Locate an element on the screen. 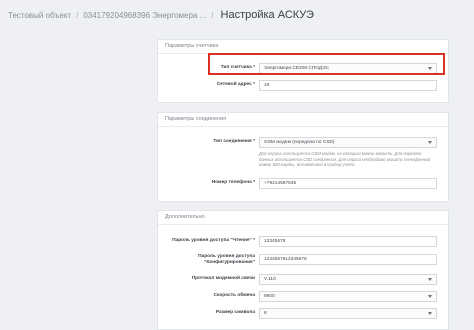  network-address-input: 16 is located at coordinates (348, 85).